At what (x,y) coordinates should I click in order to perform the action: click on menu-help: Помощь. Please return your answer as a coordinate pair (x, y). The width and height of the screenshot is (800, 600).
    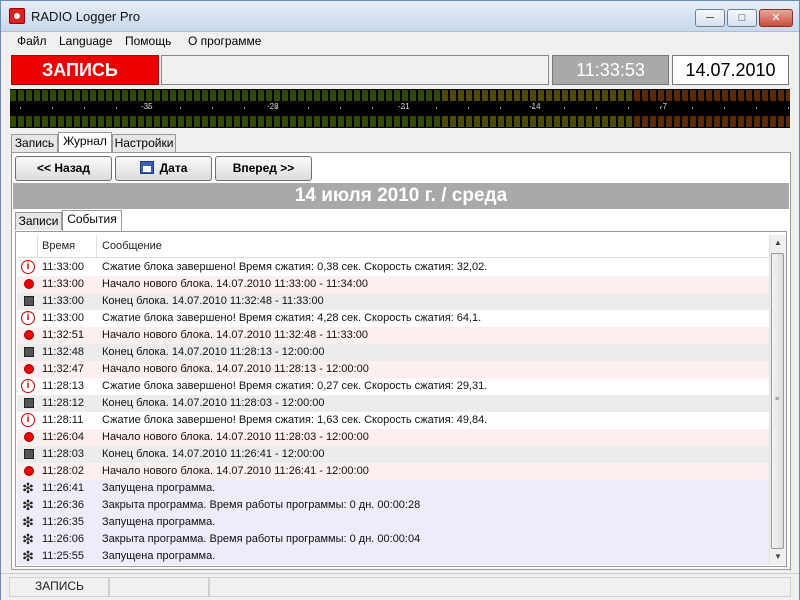
    Looking at the image, I should click on (148, 41).